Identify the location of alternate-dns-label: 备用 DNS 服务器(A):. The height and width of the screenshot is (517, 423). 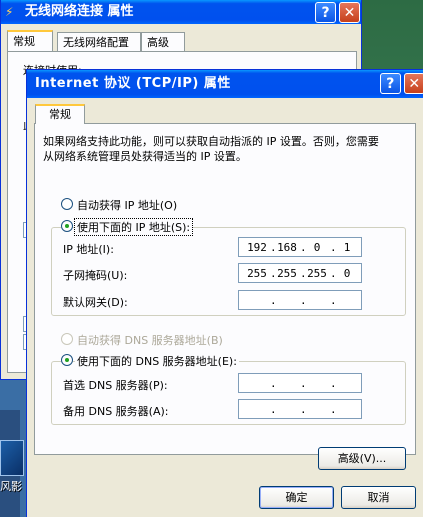
(116, 411).